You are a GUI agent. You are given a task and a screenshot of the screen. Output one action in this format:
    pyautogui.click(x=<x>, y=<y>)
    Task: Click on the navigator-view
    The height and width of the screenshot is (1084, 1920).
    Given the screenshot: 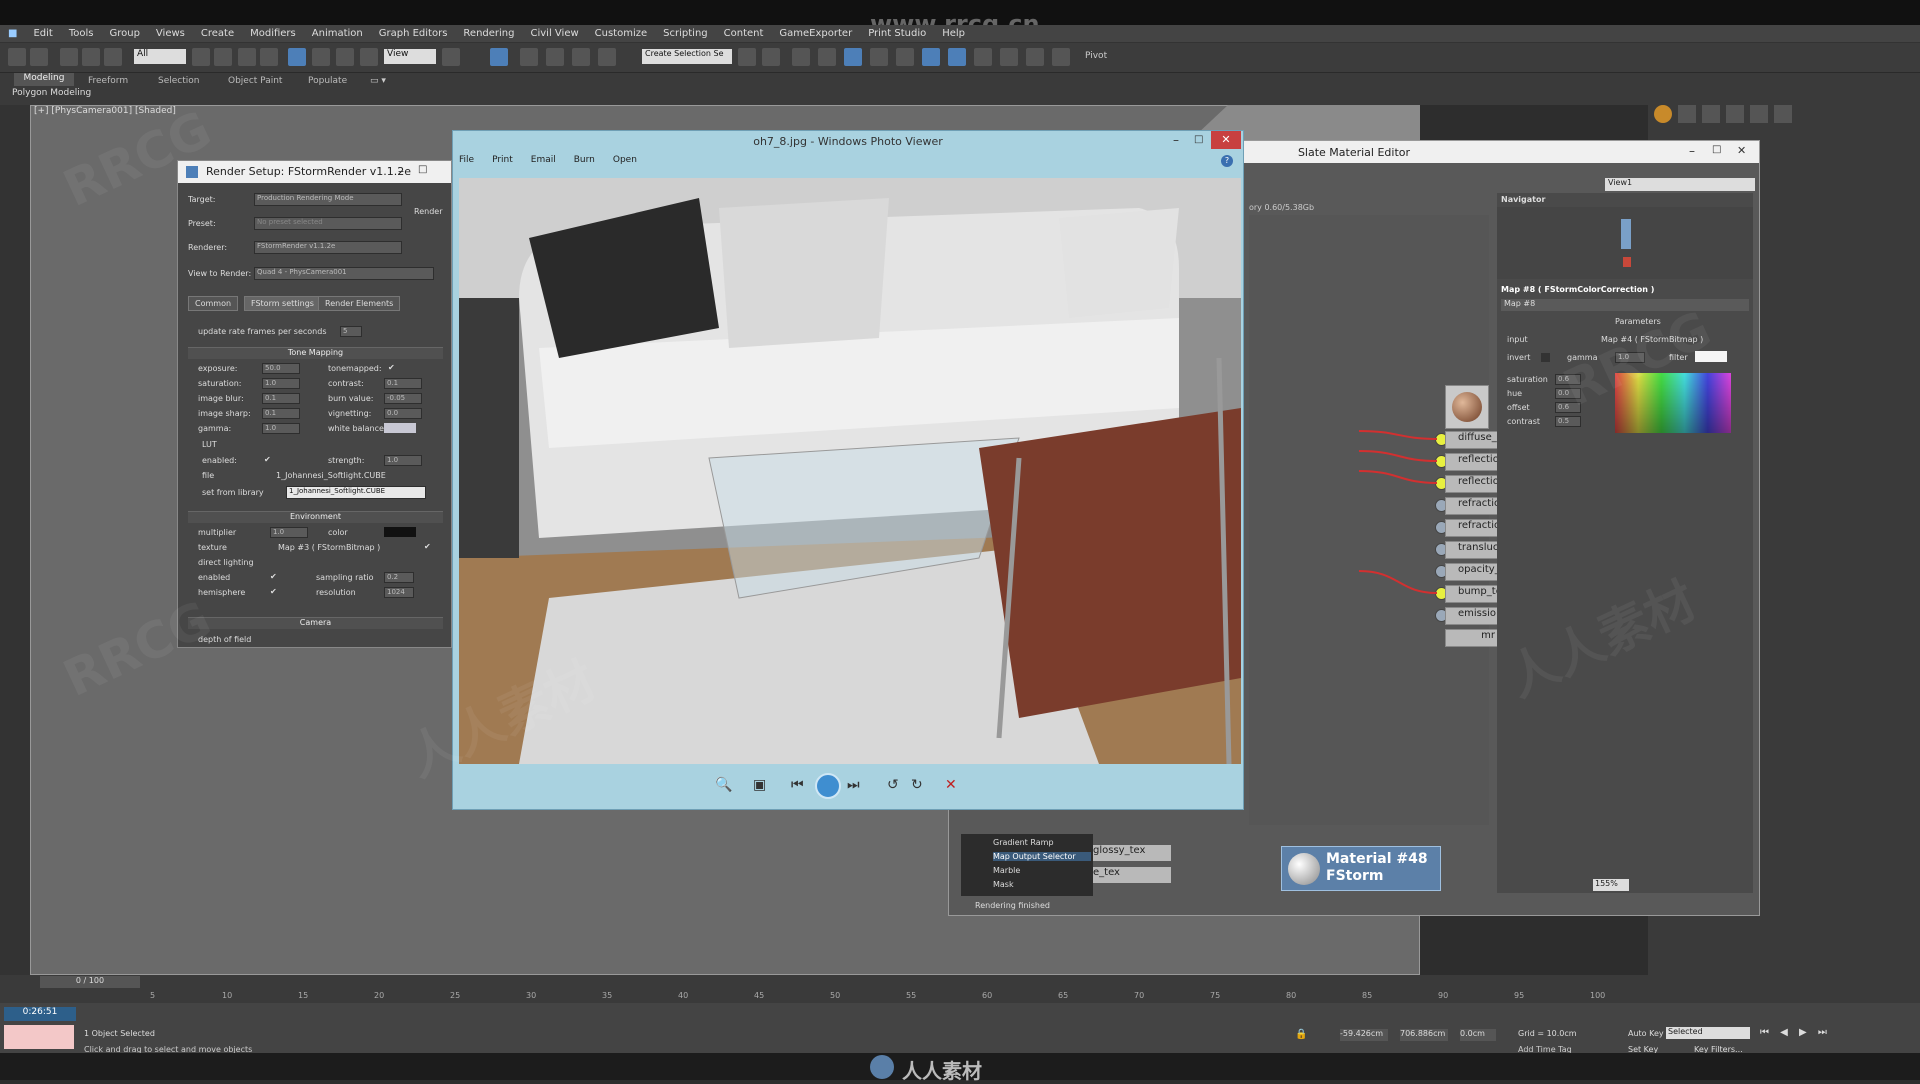 What is the action you would take?
    pyautogui.click(x=1625, y=243)
    